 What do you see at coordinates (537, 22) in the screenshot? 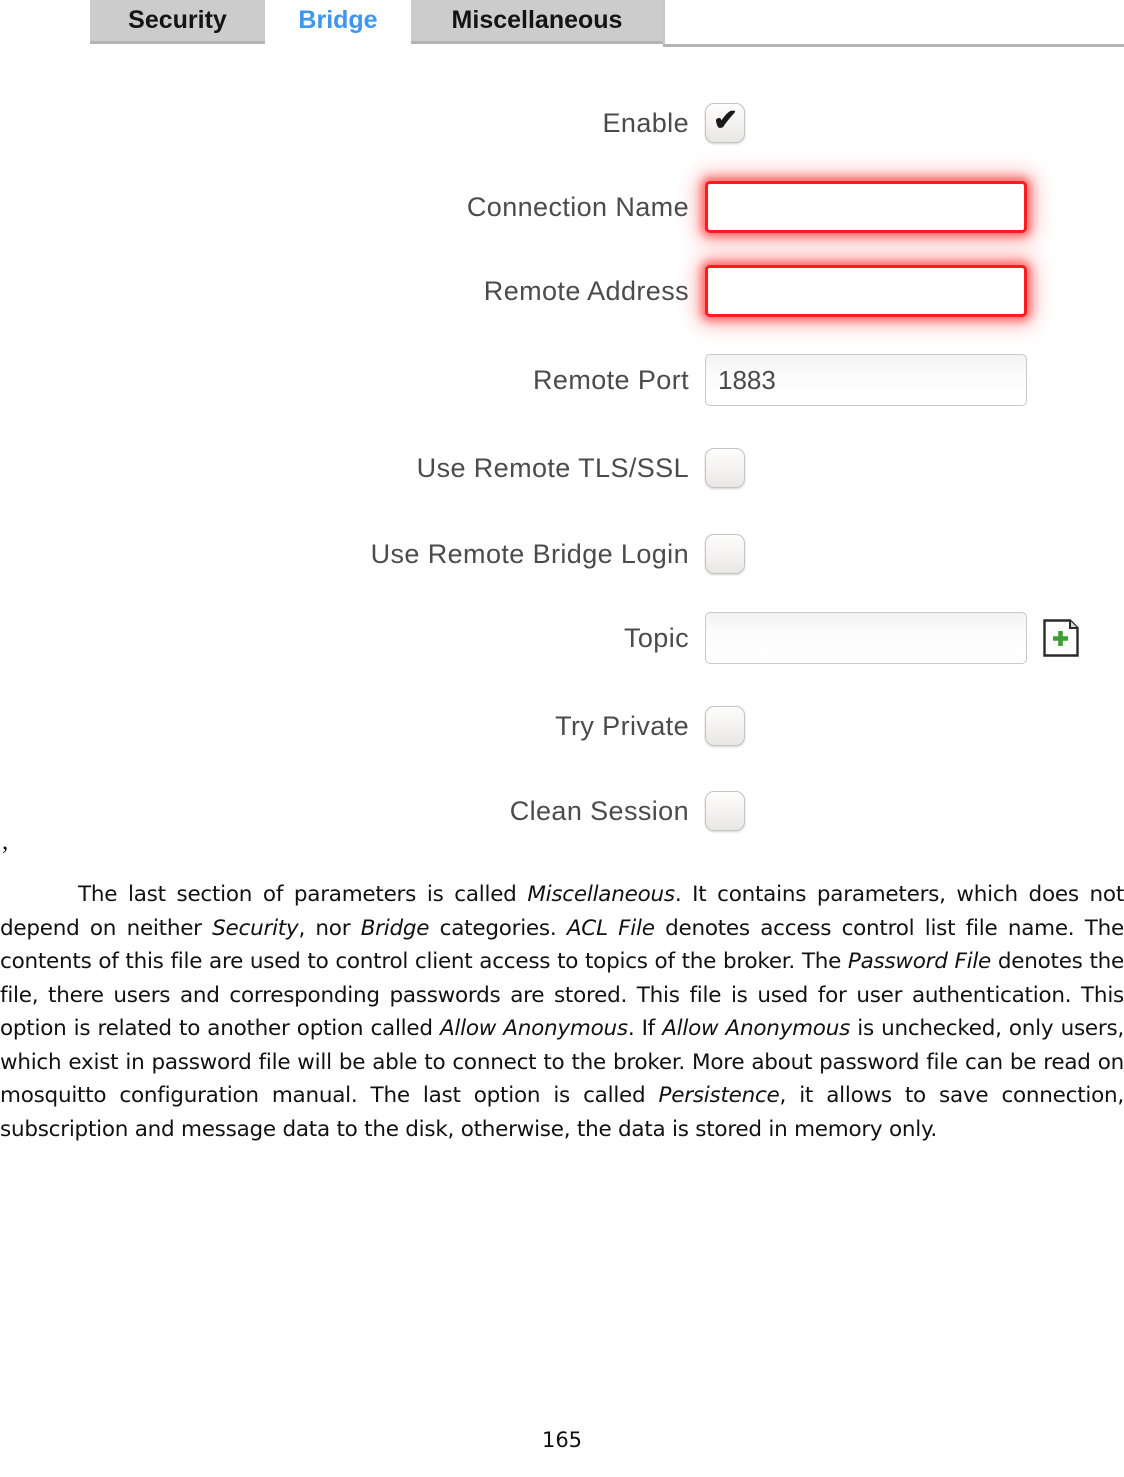
I see `tab-miscellaneous: Miscellaneous` at bounding box center [537, 22].